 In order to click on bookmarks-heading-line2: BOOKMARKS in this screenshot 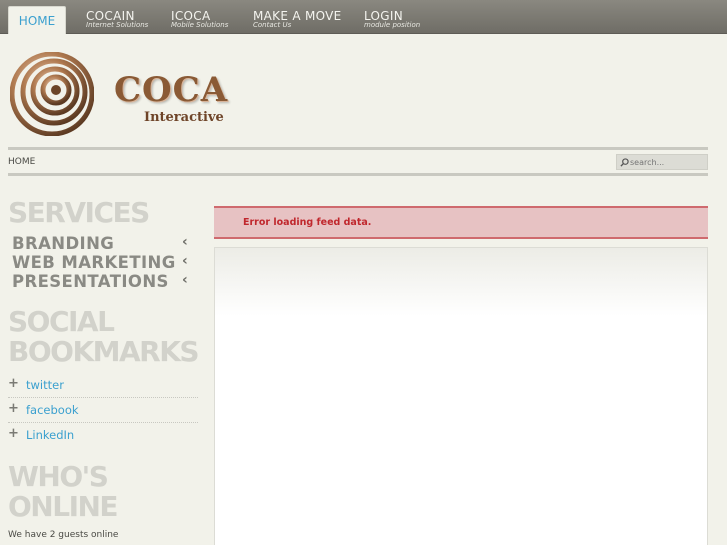, I will do `click(104, 351)`.